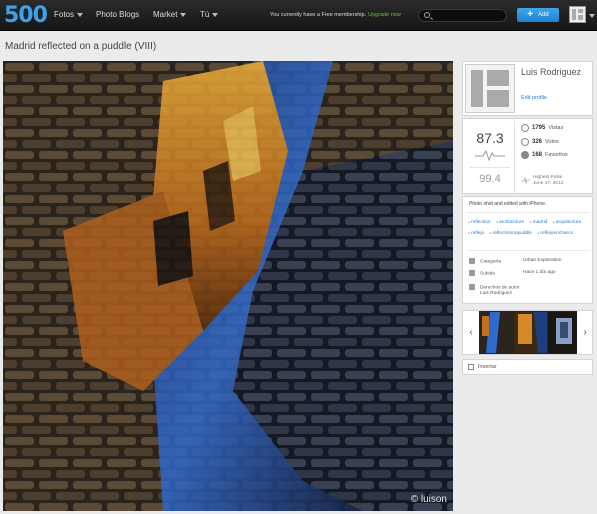 The height and width of the screenshot is (514, 597). Describe the element at coordinates (511, 233) in the screenshot. I see `tag-link: reflectiononpuddle` at that location.